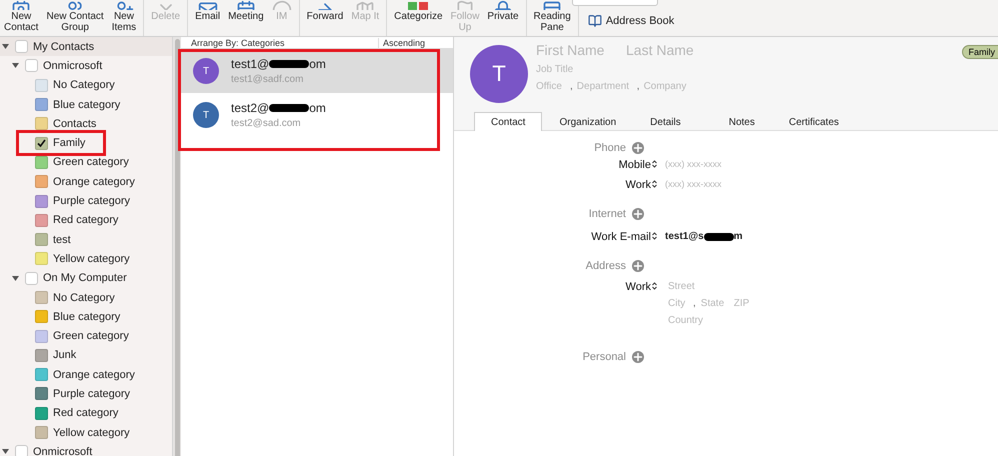 Image resolution: width=998 pixels, height=456 pixels. Describe the element at coordinates (84, 298) in the screenshot. I see `category-label: No Category` at that location.